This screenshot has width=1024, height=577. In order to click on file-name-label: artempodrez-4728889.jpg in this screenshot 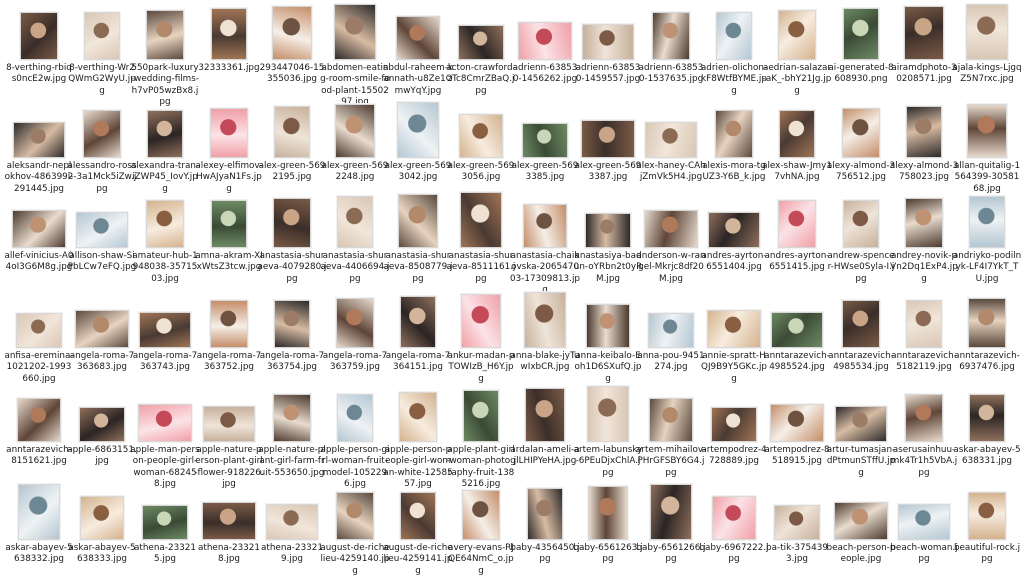, I will do `click(734, 456)`.